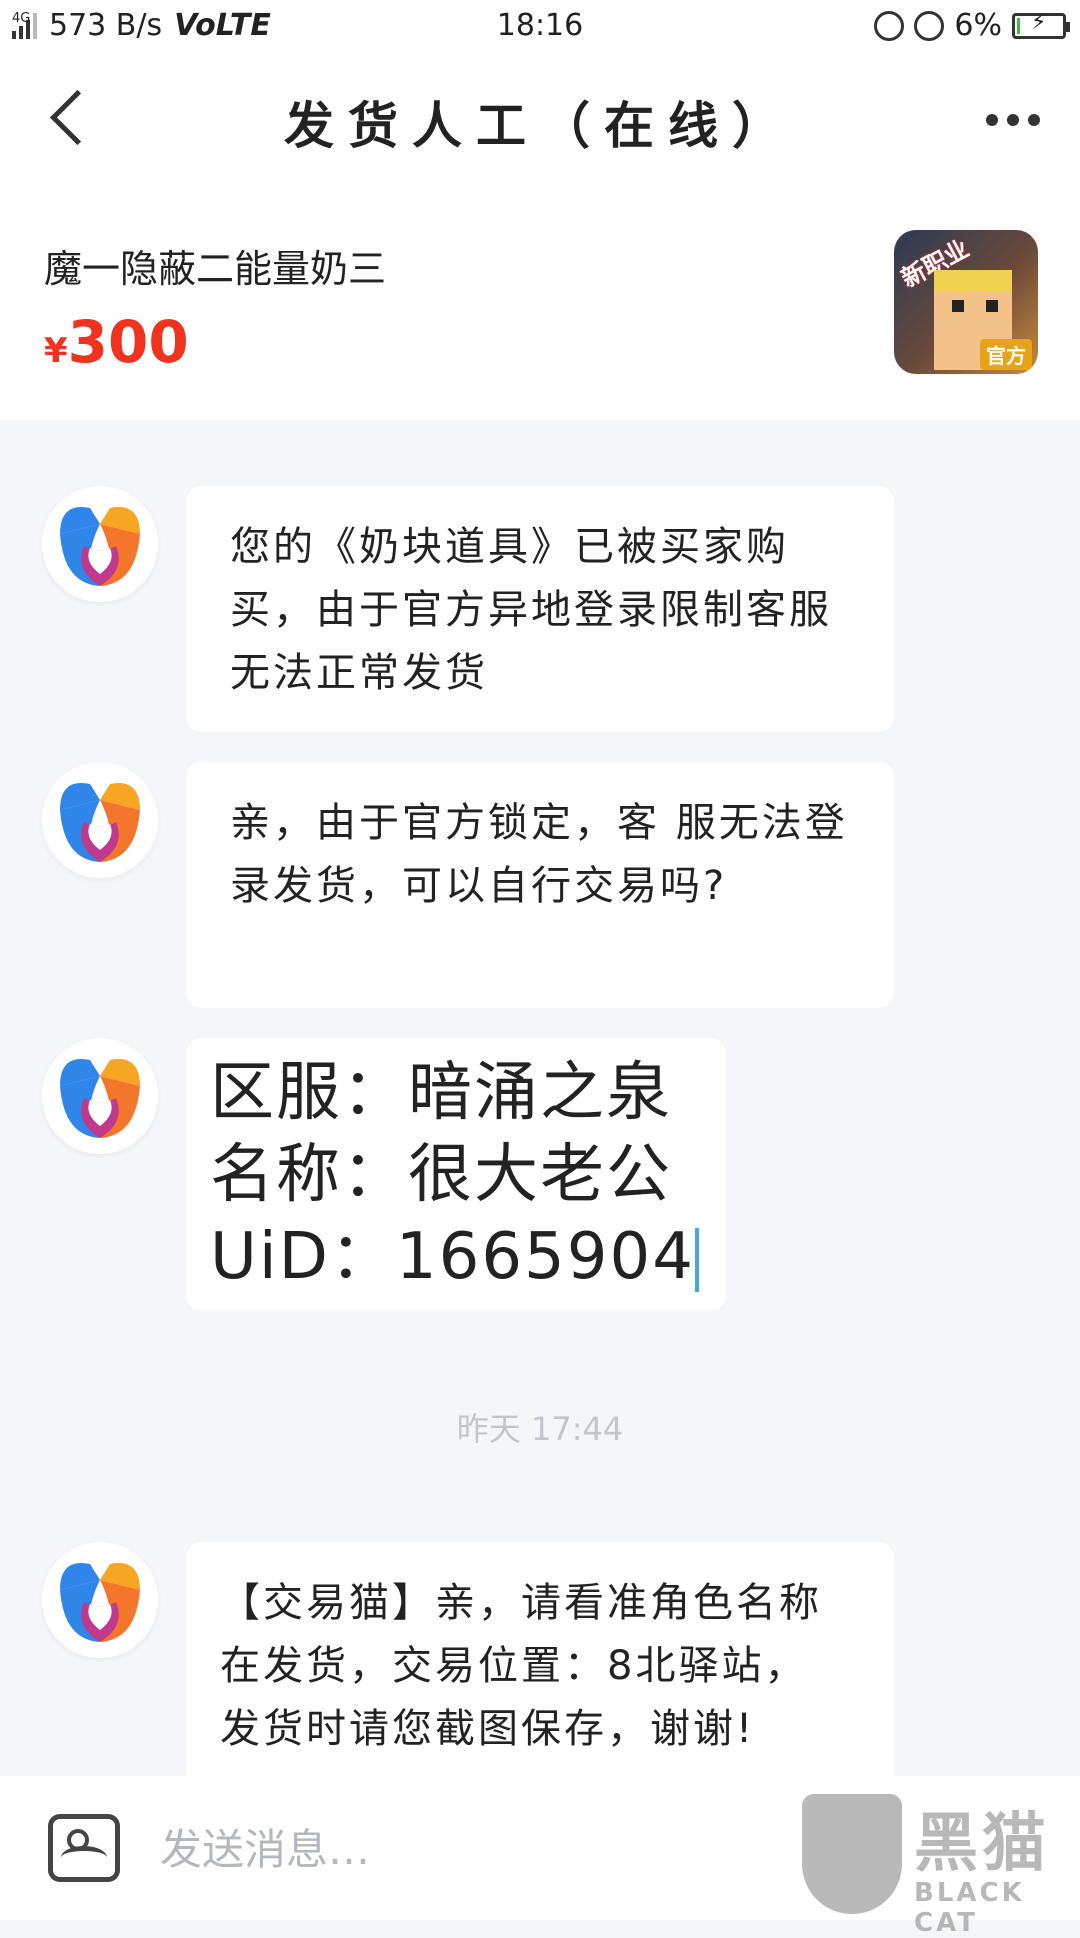 The width and height of the screenshot is (1080, 1938). What do you see at coordinates (1006, 354) in the screenshot?
I see `thumbnail-tag-official: 官方` at bounding box center [1006, 354].